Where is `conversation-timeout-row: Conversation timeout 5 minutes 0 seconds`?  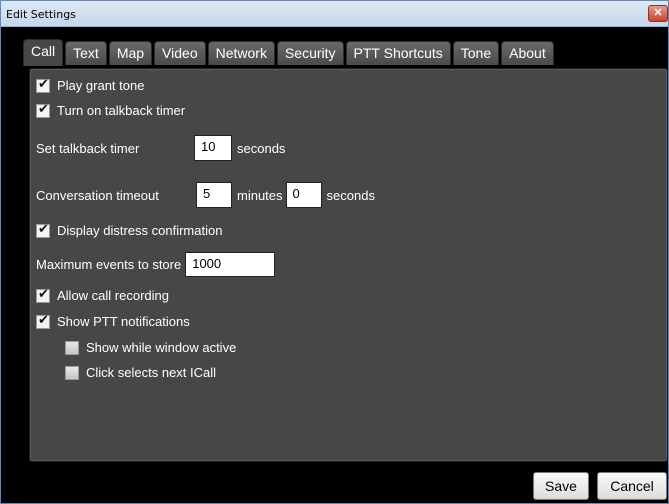 conversation-timeout-row: Conversation timeout 5 minutes 0 seconds is located at coordinates (205, 195).